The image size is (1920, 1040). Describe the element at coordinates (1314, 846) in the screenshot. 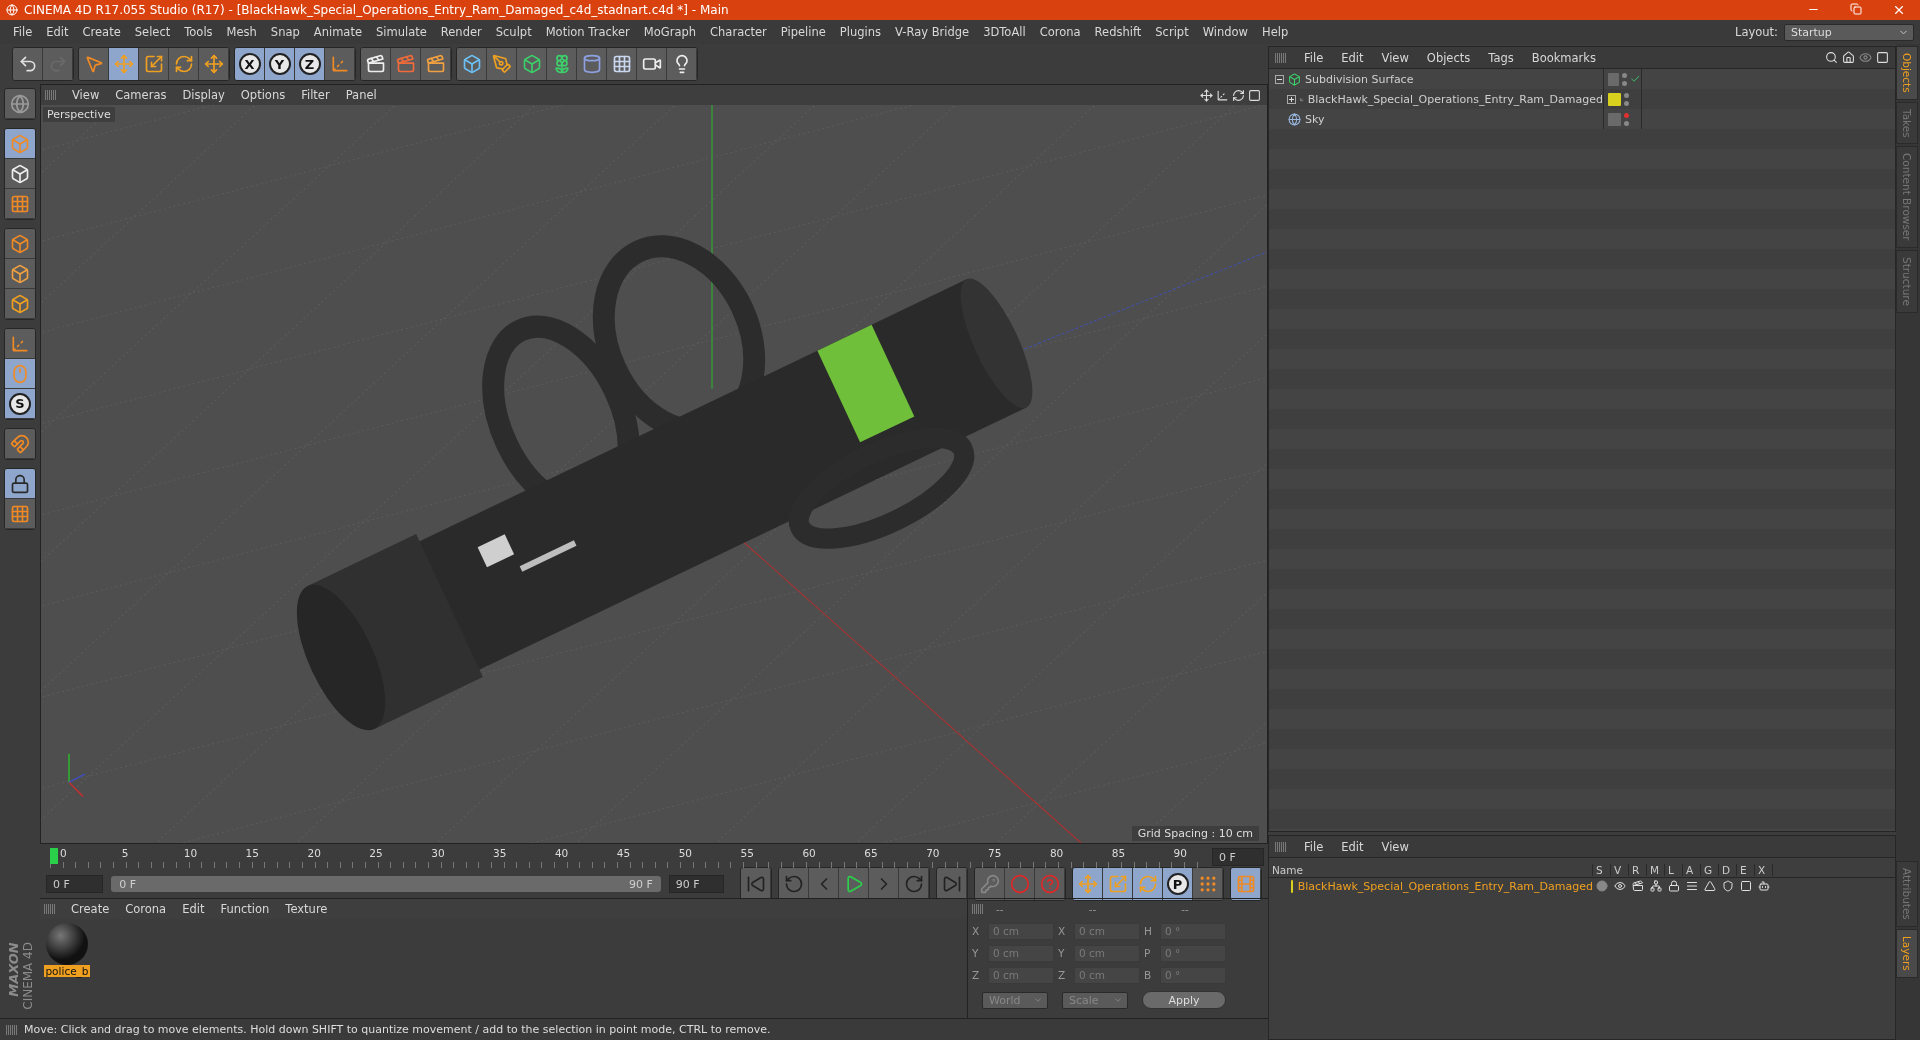

I see `layer-menu-item: File` at that location.